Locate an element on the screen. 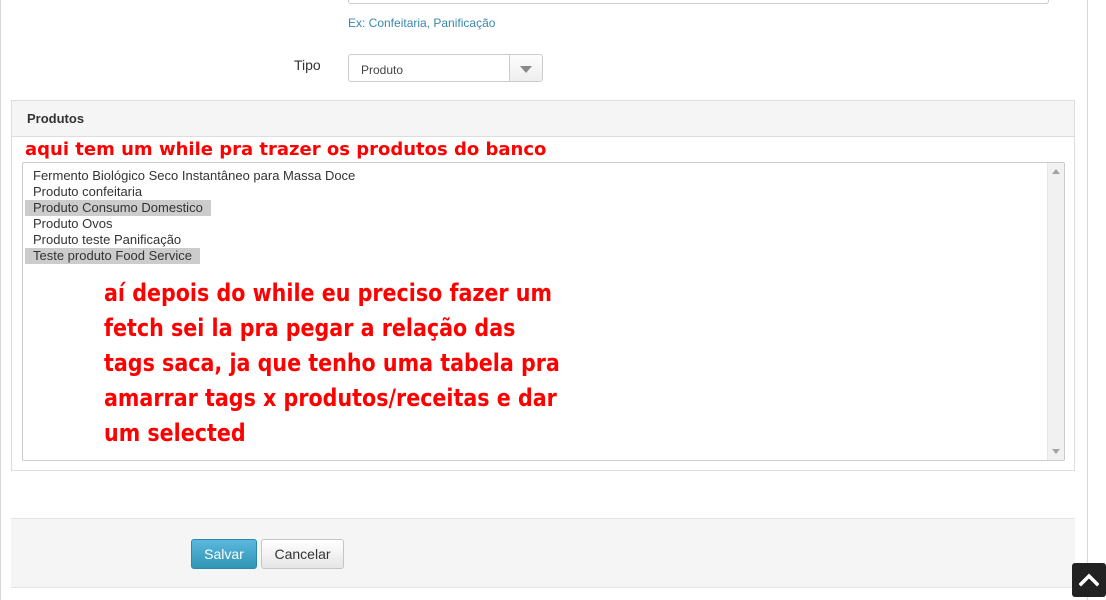 The image size is (1106, 600). produto-option: Teste produto Food Service is located at coordinates (112, 256).